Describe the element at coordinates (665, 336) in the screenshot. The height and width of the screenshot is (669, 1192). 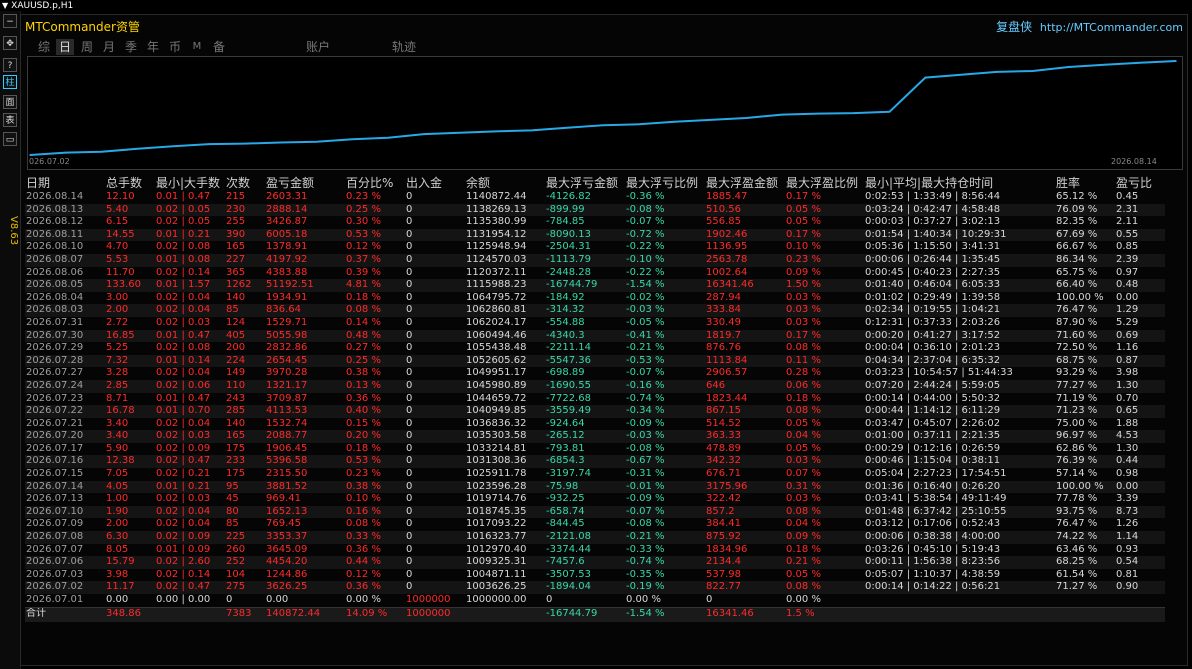
I see `cell-max-float-loss-pct: -0.41 %` at that location.